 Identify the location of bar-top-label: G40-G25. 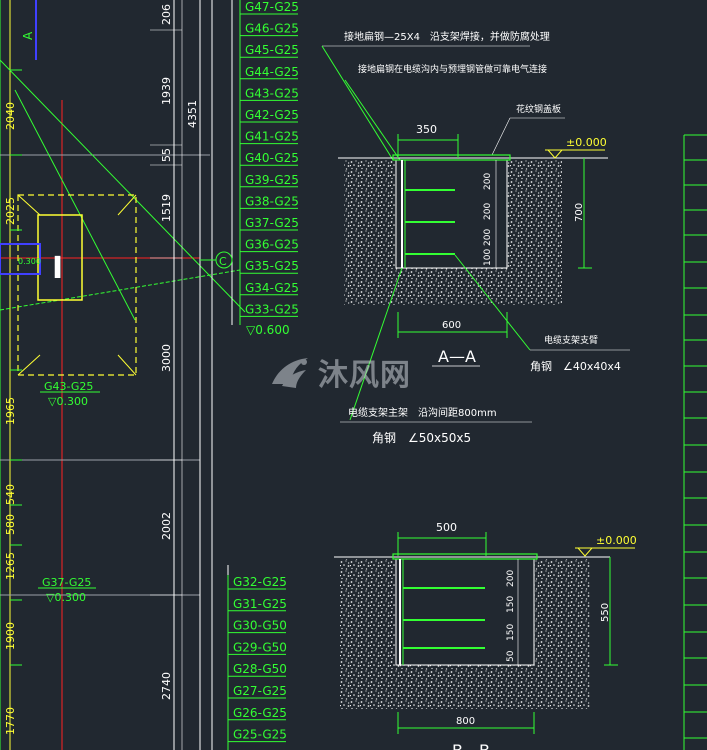
(272, 158).